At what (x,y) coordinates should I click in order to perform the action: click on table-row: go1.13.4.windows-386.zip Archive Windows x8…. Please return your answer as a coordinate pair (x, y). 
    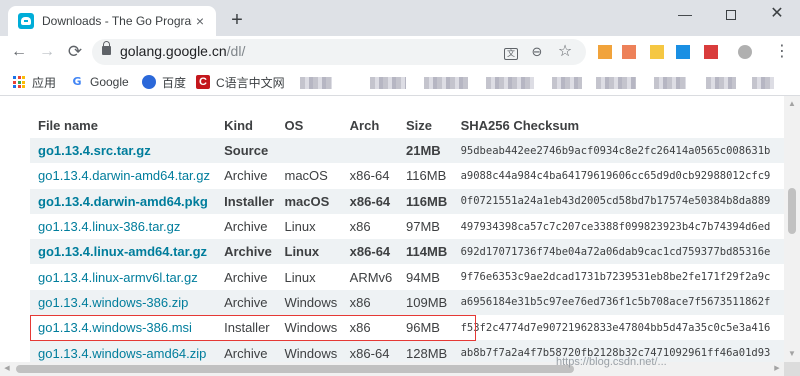
    Looking at the image, I should click on (407, 302).